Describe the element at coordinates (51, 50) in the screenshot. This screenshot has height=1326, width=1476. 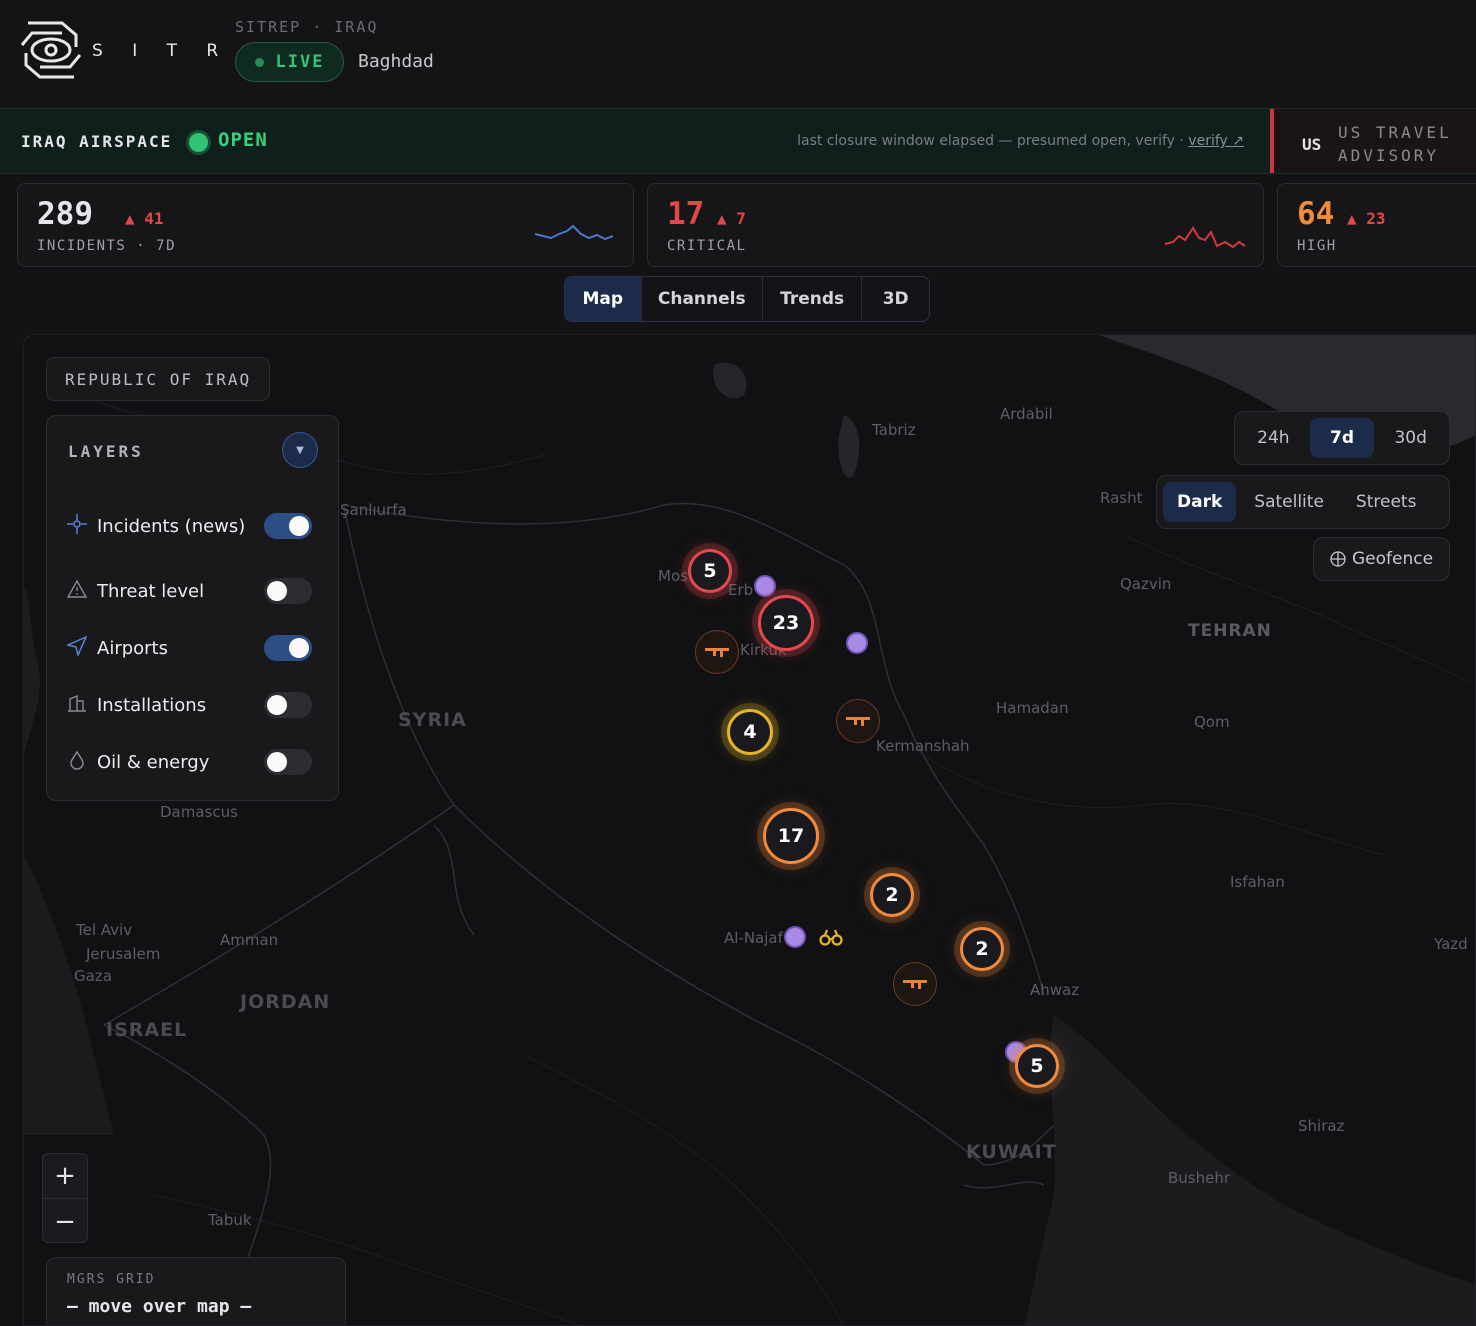
I see `sitraq-logo-icon` at that location.